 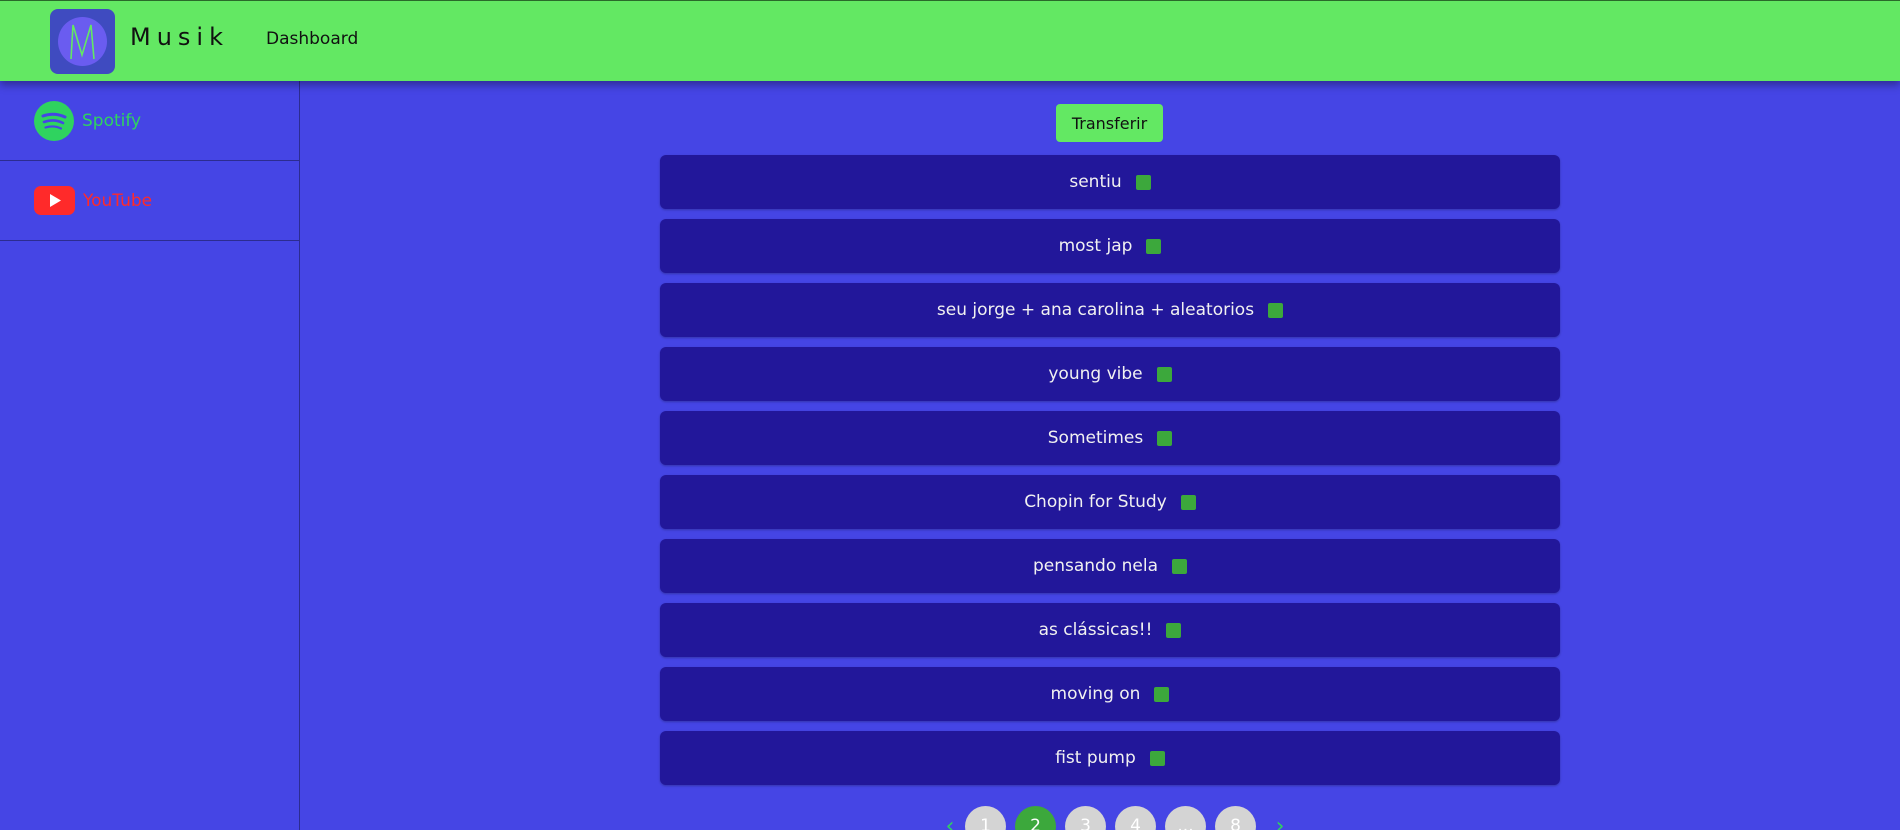 I want to click on playlist-row: pensando nela, so click(x=1110, y=566).